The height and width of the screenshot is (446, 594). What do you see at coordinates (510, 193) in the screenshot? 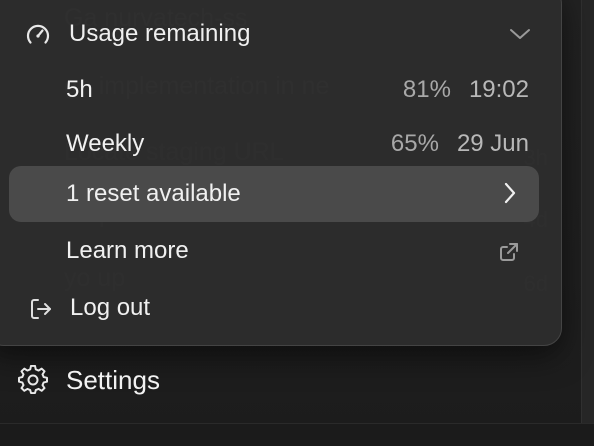
I see `chevron-right-icon` at bounding box center [510, 193].